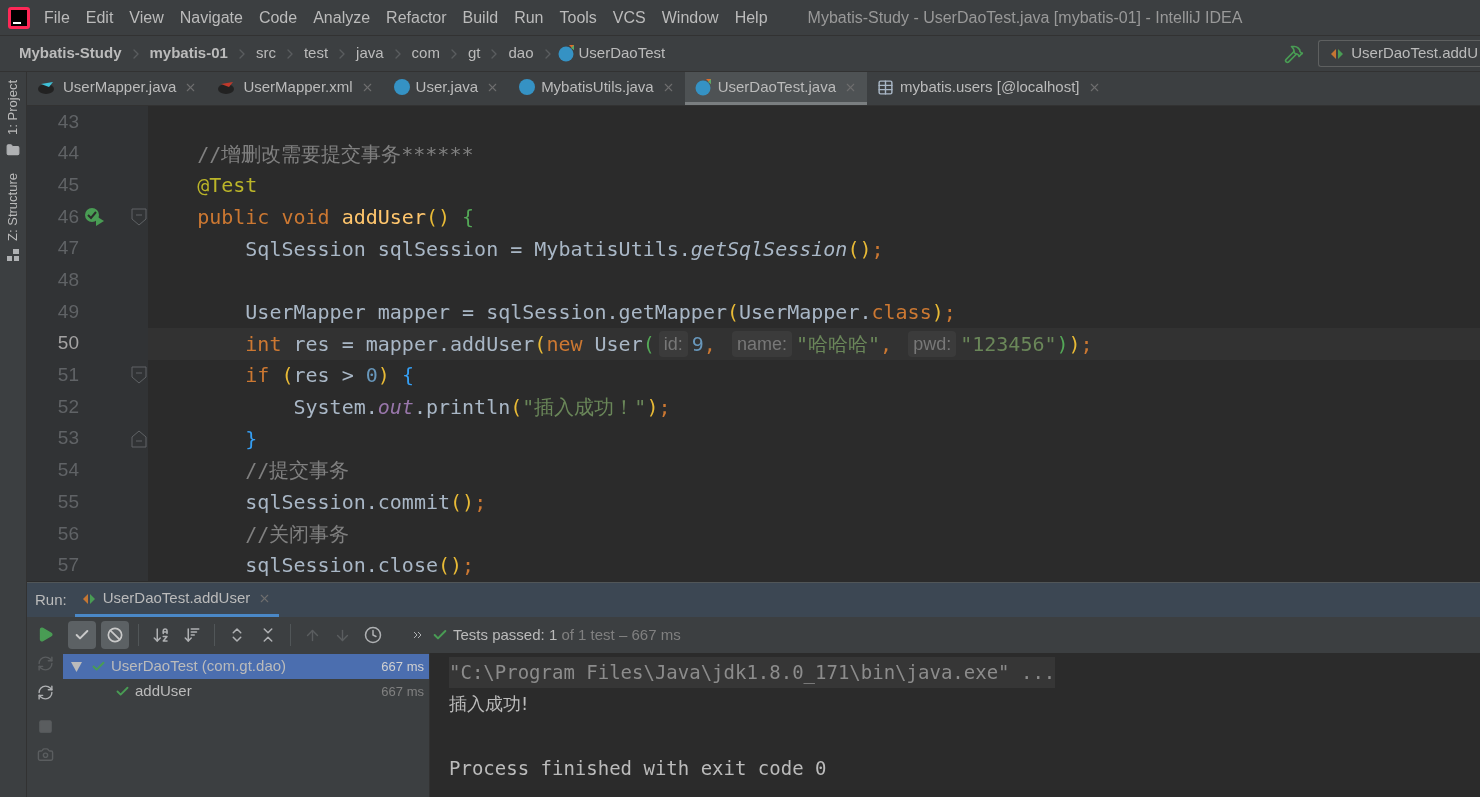  What do you see at coordinates (246, 691) in the screenshot?
I see `test-tree-item: addUser 667 ms` at bounding box center [246, 691].